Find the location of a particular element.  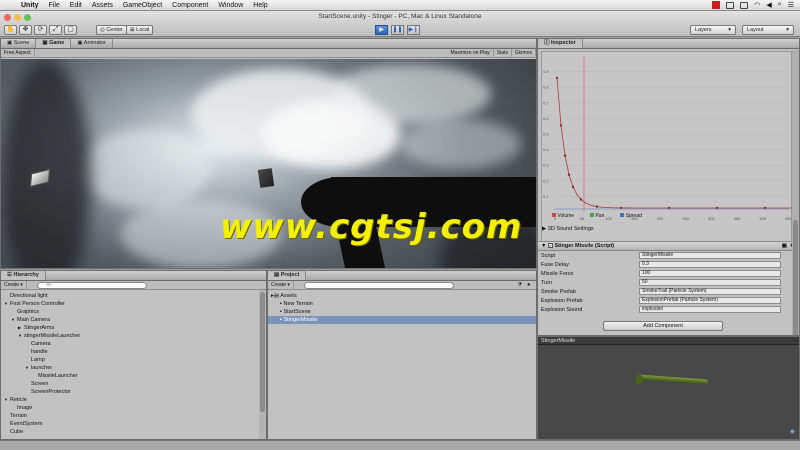

stats-toggle: Stats is located at coordinates (503, 53).